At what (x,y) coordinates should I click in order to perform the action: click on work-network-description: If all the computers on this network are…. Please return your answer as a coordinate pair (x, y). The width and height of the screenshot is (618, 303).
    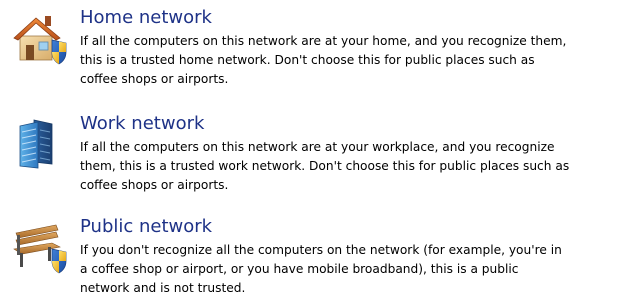
    Looking at the image, I should click on (325, 166).